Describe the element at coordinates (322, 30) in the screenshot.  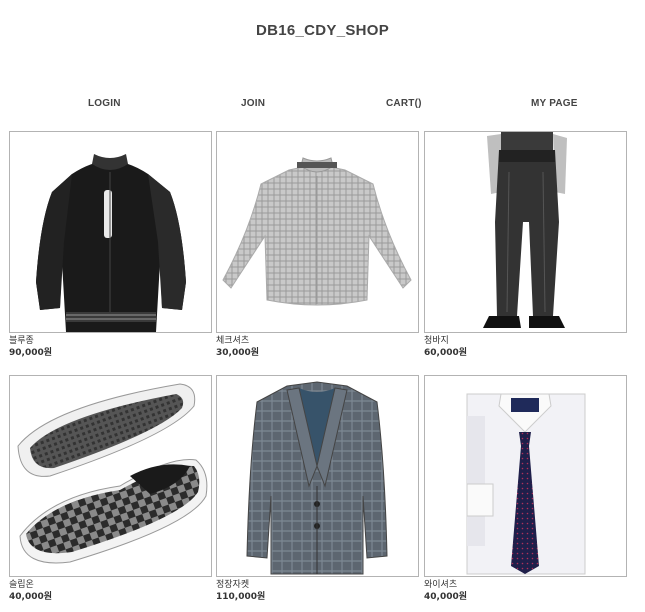
I see `shop-title: DB16_CDY_SHOP` at that location.